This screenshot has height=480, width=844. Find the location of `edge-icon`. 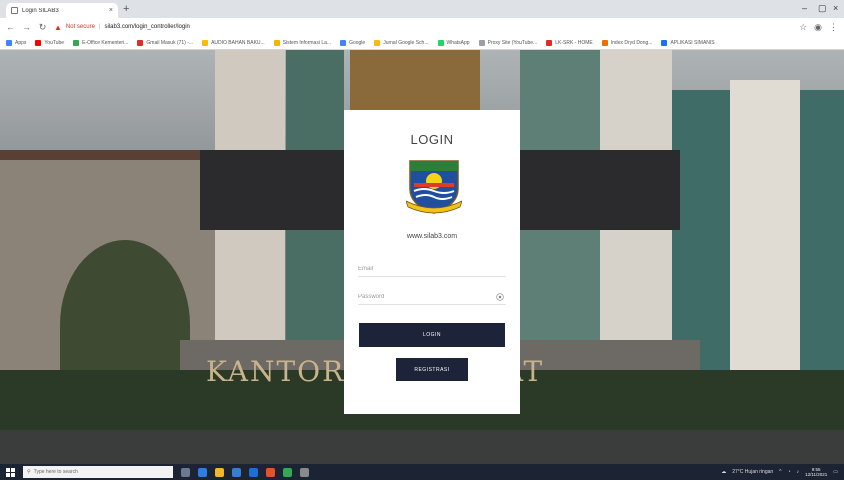

edge-icon is located at coordinates (202, 472).